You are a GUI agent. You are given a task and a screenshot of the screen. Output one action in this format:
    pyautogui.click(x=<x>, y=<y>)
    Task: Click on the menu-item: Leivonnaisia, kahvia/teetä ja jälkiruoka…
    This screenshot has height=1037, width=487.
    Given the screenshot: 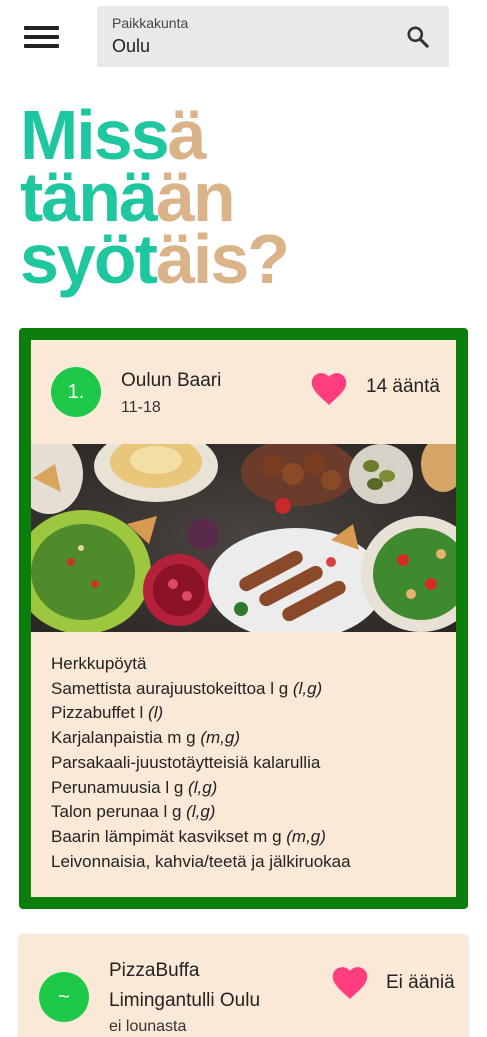 What is the action you would take?
    pyautogui.click(x=201, y=862)
    